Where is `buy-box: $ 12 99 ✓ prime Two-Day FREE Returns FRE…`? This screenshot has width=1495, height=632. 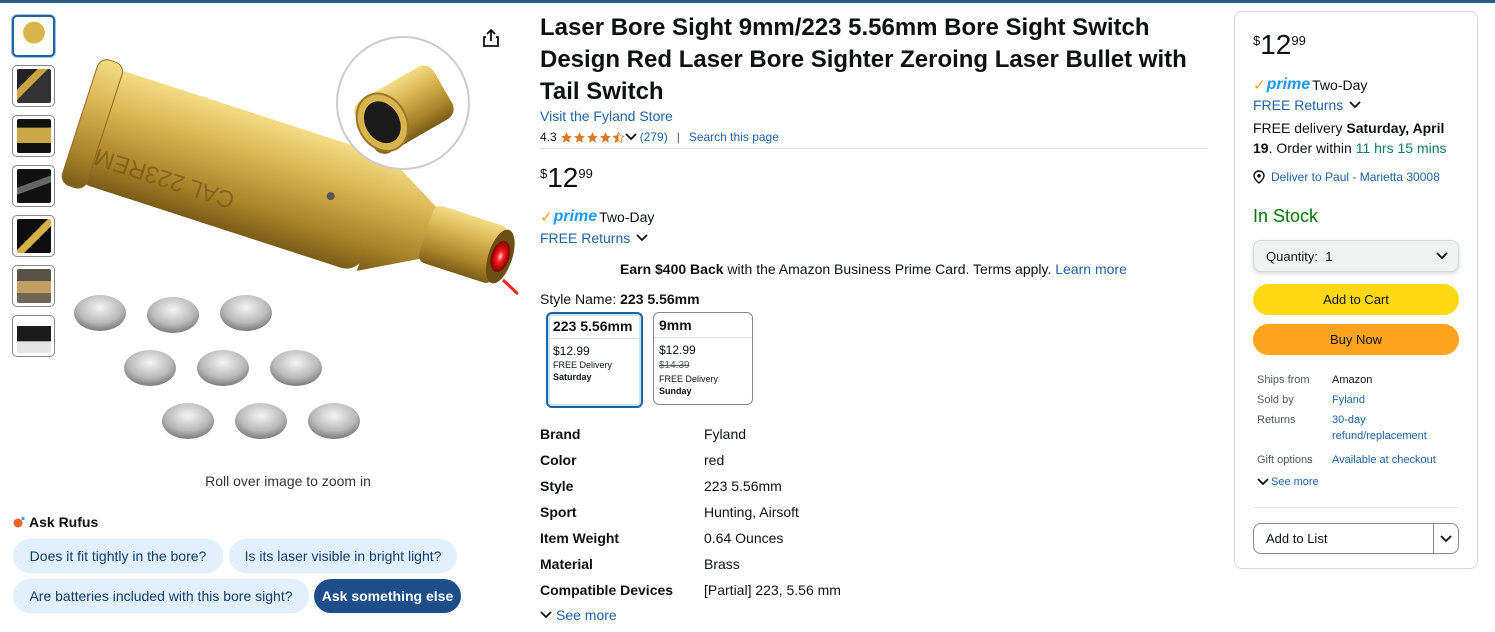 buy-box: $ 12 99 ✓ prime Two-Day FREE Returns FRE… is located at coordinates (1356, 290).